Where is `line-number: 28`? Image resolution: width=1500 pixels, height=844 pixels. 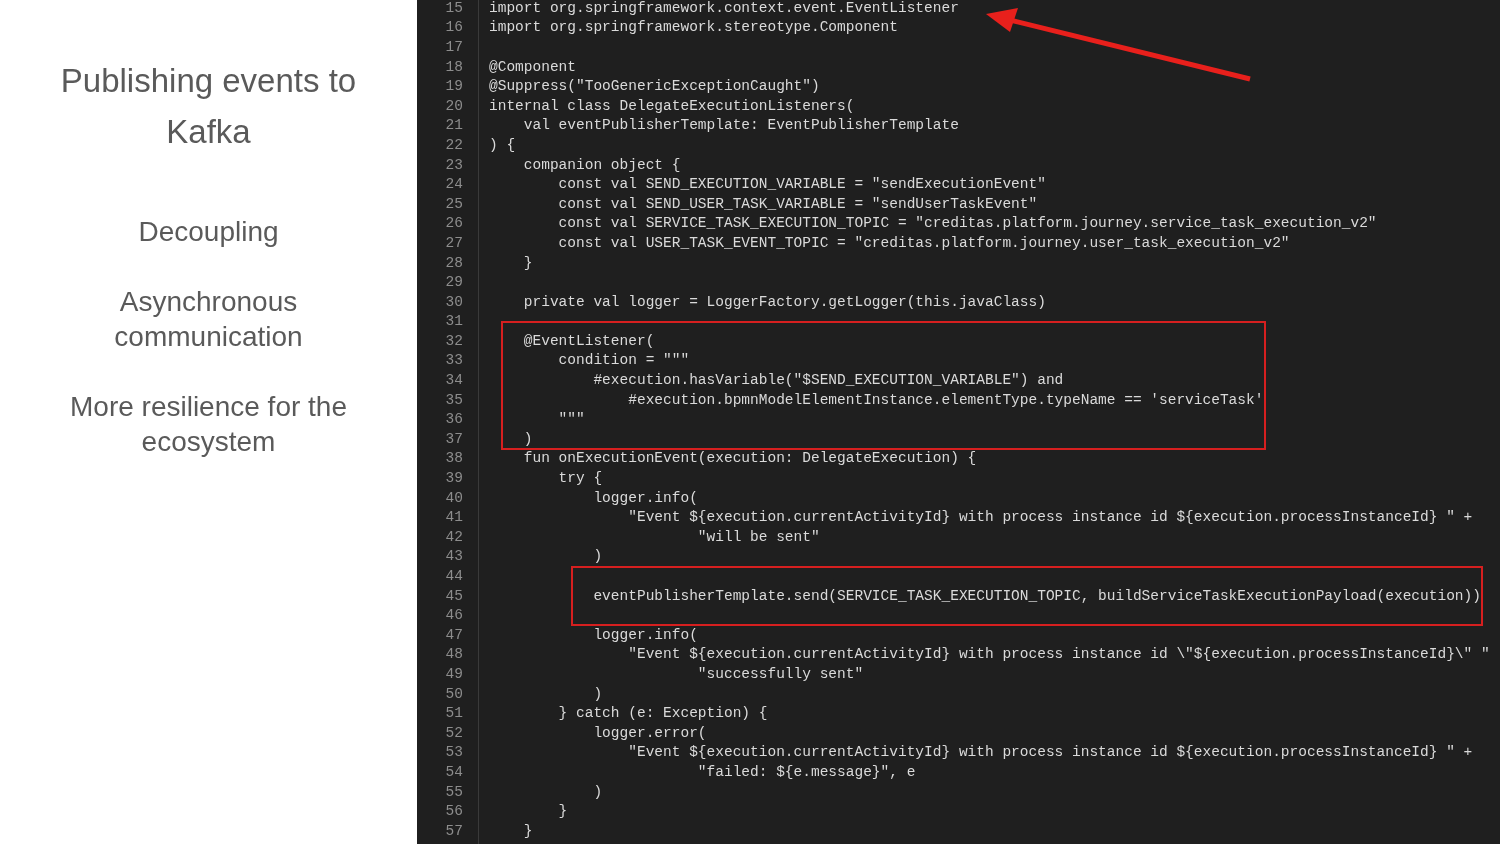
line-number: 28 is located at coordinates (453, 262).